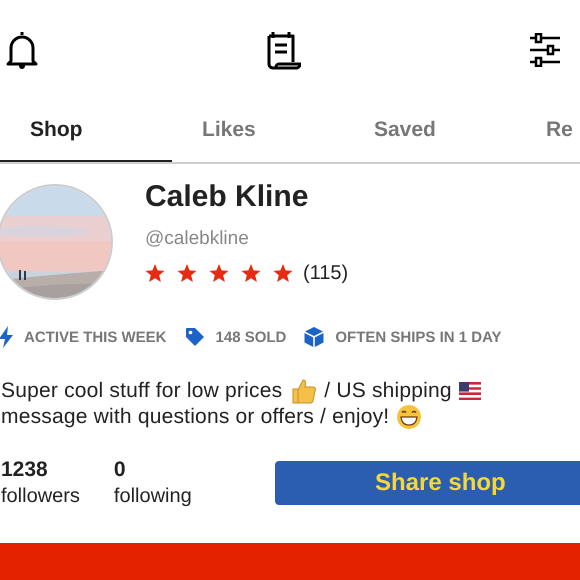  Describe the element at coordinates (227, 197) in the screenshot. I see `profile-name: Caleb Kline` at that location.